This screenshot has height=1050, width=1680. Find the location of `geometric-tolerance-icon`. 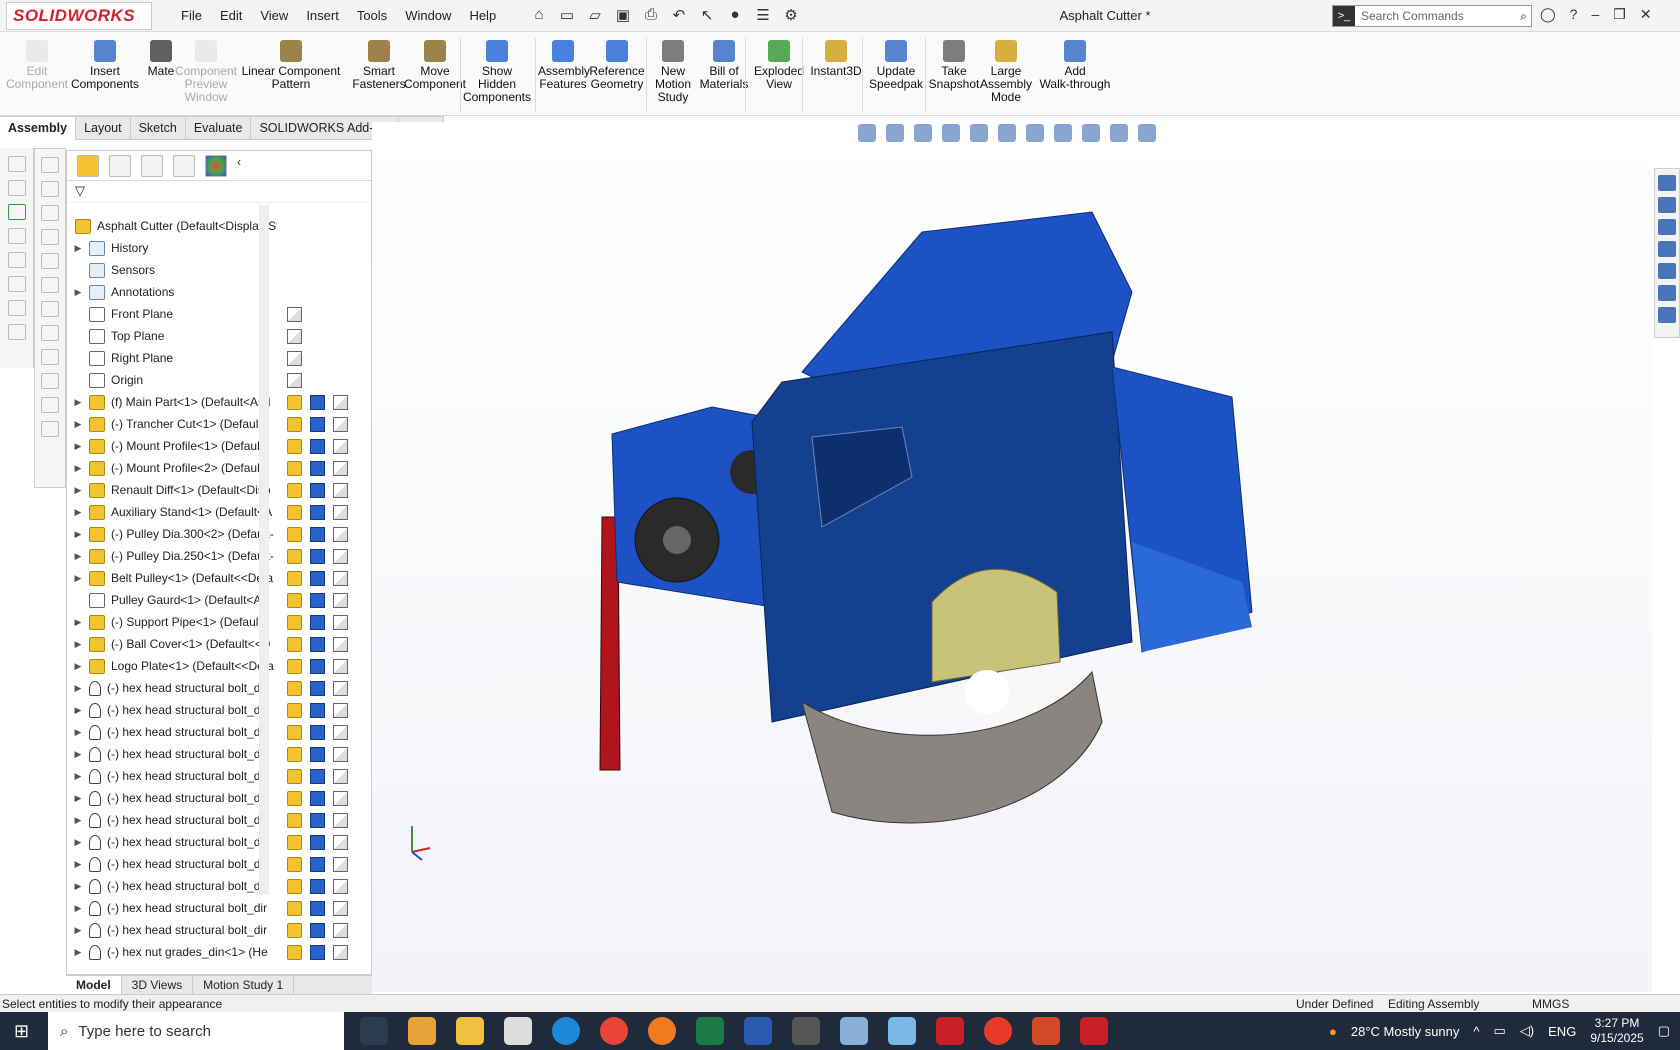

geometric-tolerance-icon is located at coordinates (16, 308).